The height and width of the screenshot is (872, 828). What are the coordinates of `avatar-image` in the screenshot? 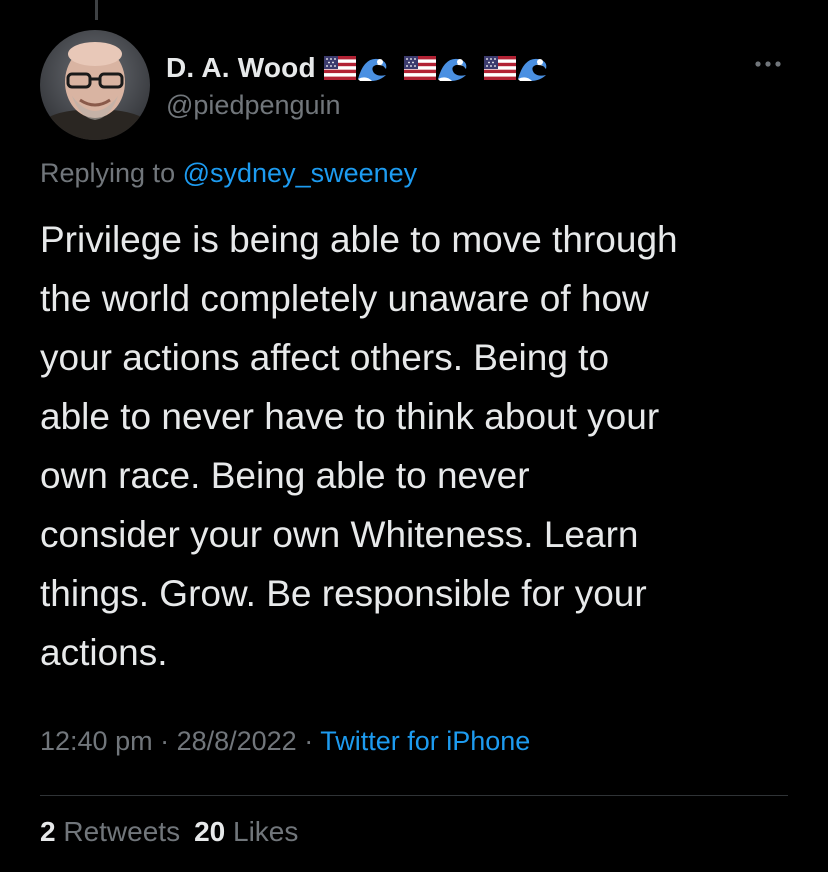 It's located at (95, 85).